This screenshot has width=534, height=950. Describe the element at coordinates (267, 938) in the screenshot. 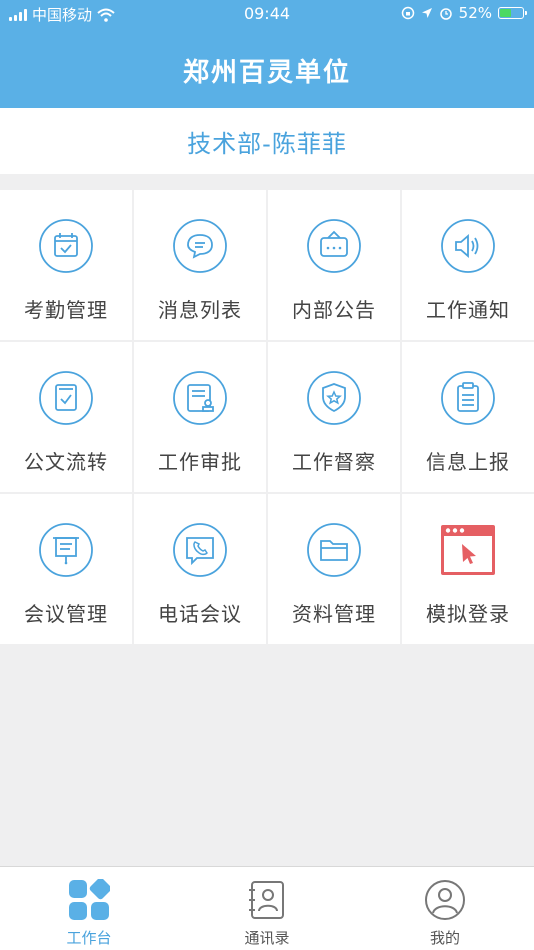

I see `tab-label: 通讯录` at that location.